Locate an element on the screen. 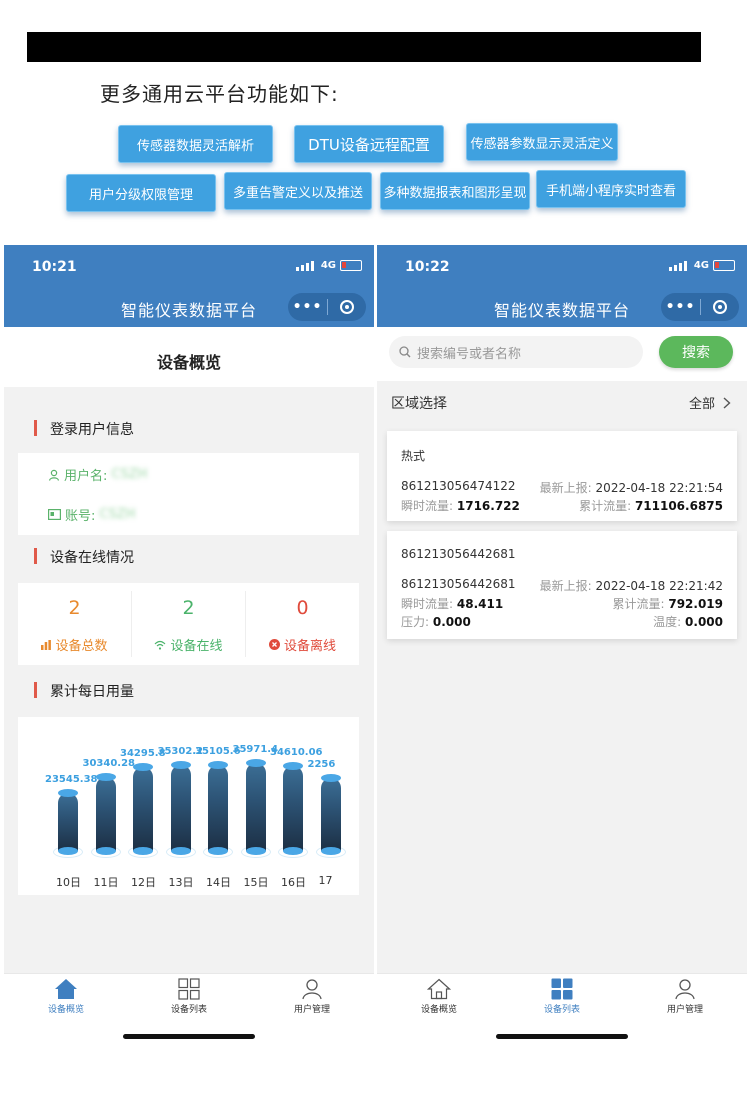  search-button: 搜索 is located at coordinates (696, 352).